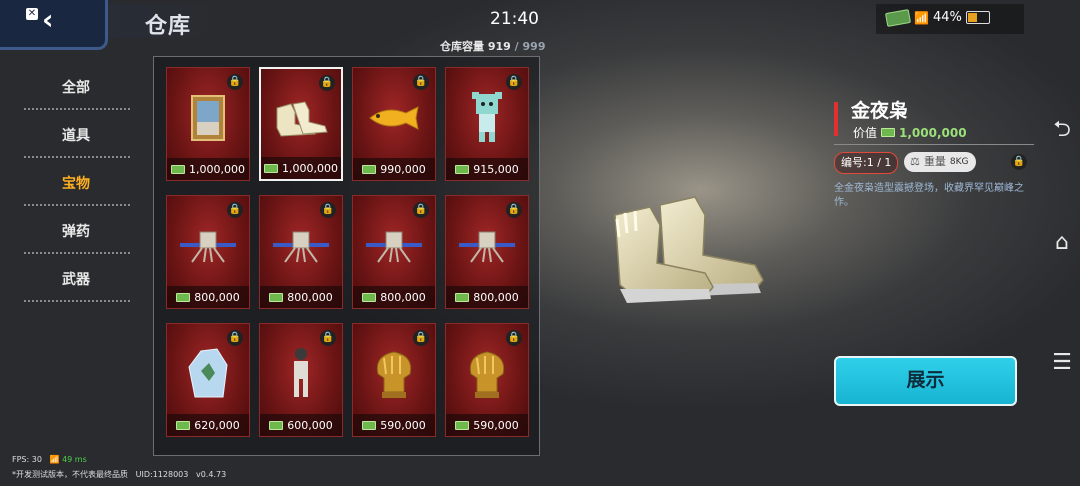 This screenshot has height=486, width=1080. What do you see at coordinates (933, 132) in the screenshot?
I see `item-value: 1,000,000` at bounding box center [933, 132].